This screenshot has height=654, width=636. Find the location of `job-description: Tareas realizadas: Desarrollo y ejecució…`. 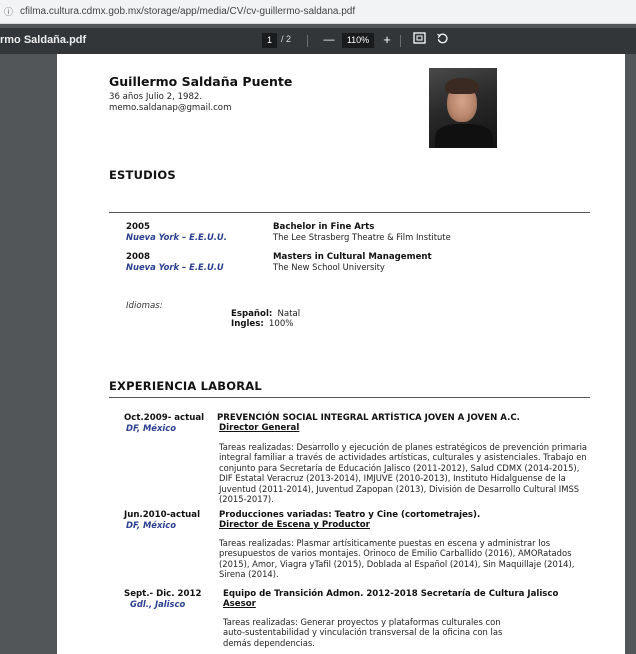

job-description: Tareas realizadas: Desarrollo y ejecució… is located at coordinates (403, 473).